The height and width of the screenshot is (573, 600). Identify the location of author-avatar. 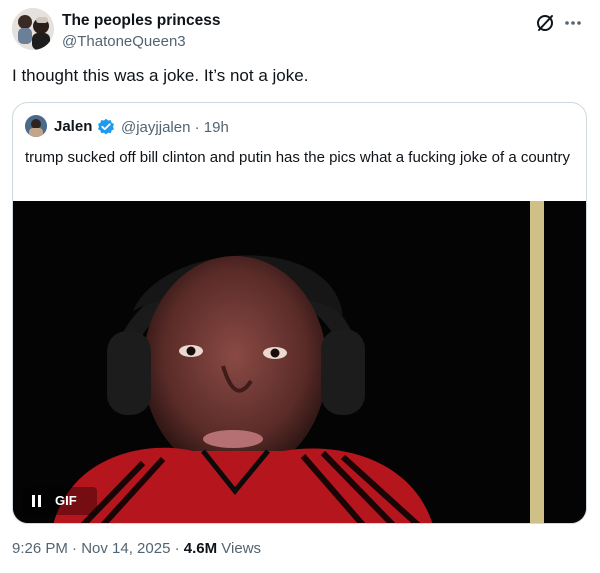
(33, 29).